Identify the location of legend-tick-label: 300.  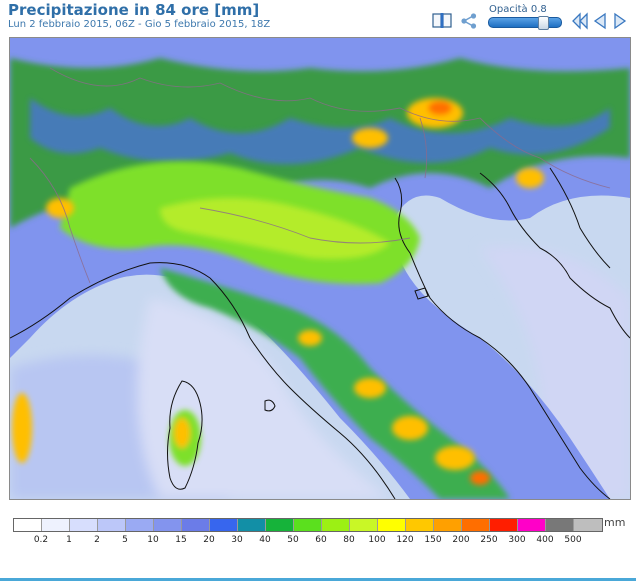
(517, 540).